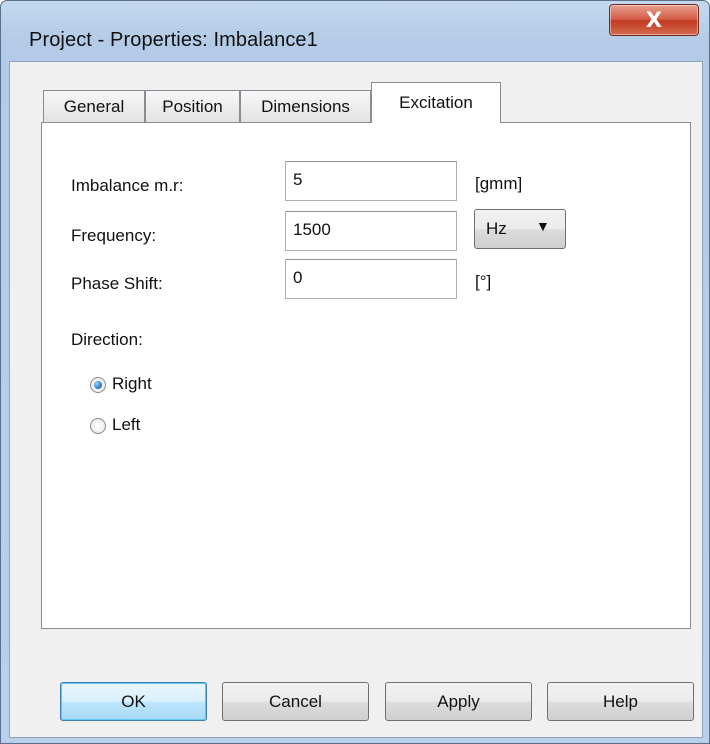  What do you see at coordinates (620, 701) in the screenshot?
I see `help-button: Help` at bounding box center [620, 701].